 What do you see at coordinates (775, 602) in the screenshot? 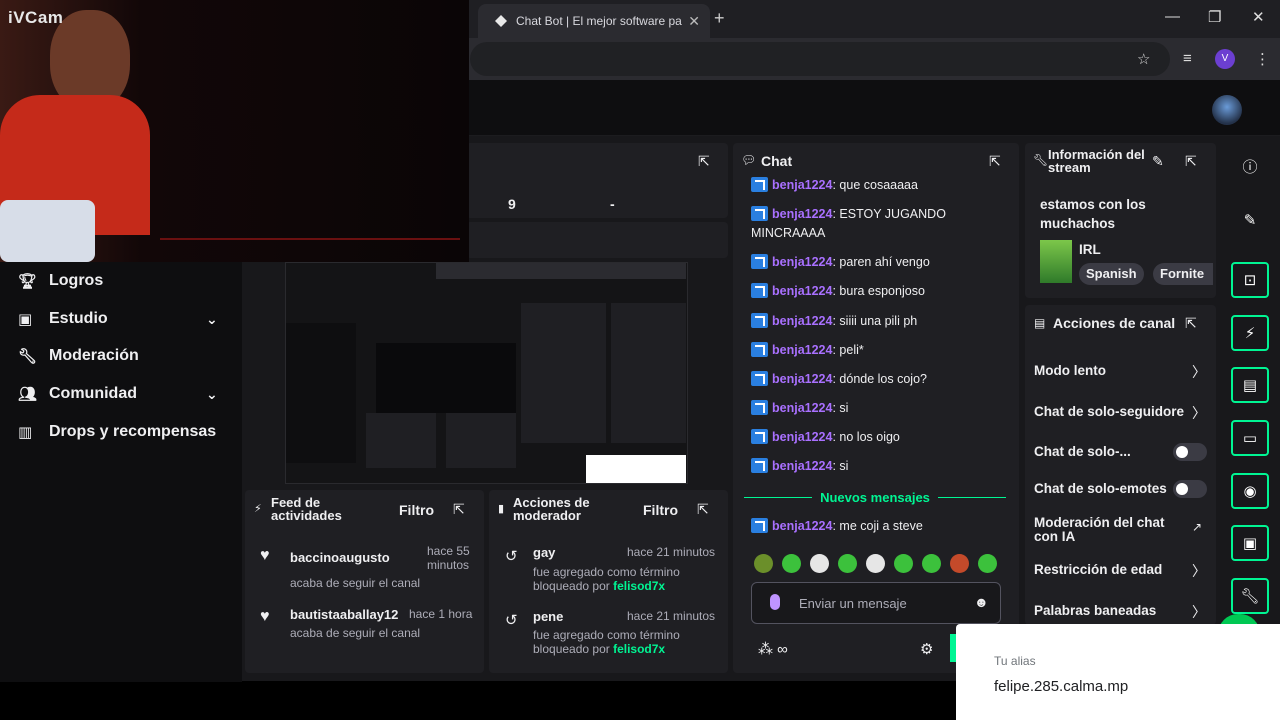
I see `microphone-icon` at bounding box center [775, 602].